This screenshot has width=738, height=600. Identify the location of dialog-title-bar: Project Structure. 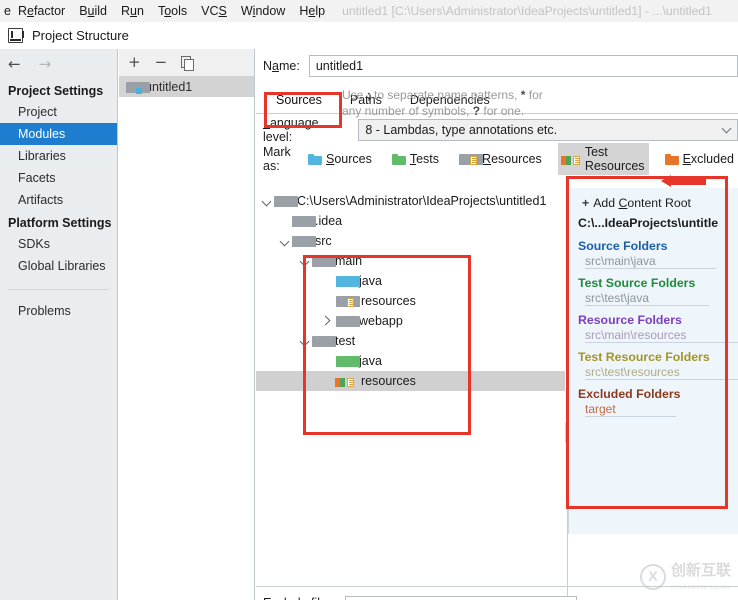
(369, 35).